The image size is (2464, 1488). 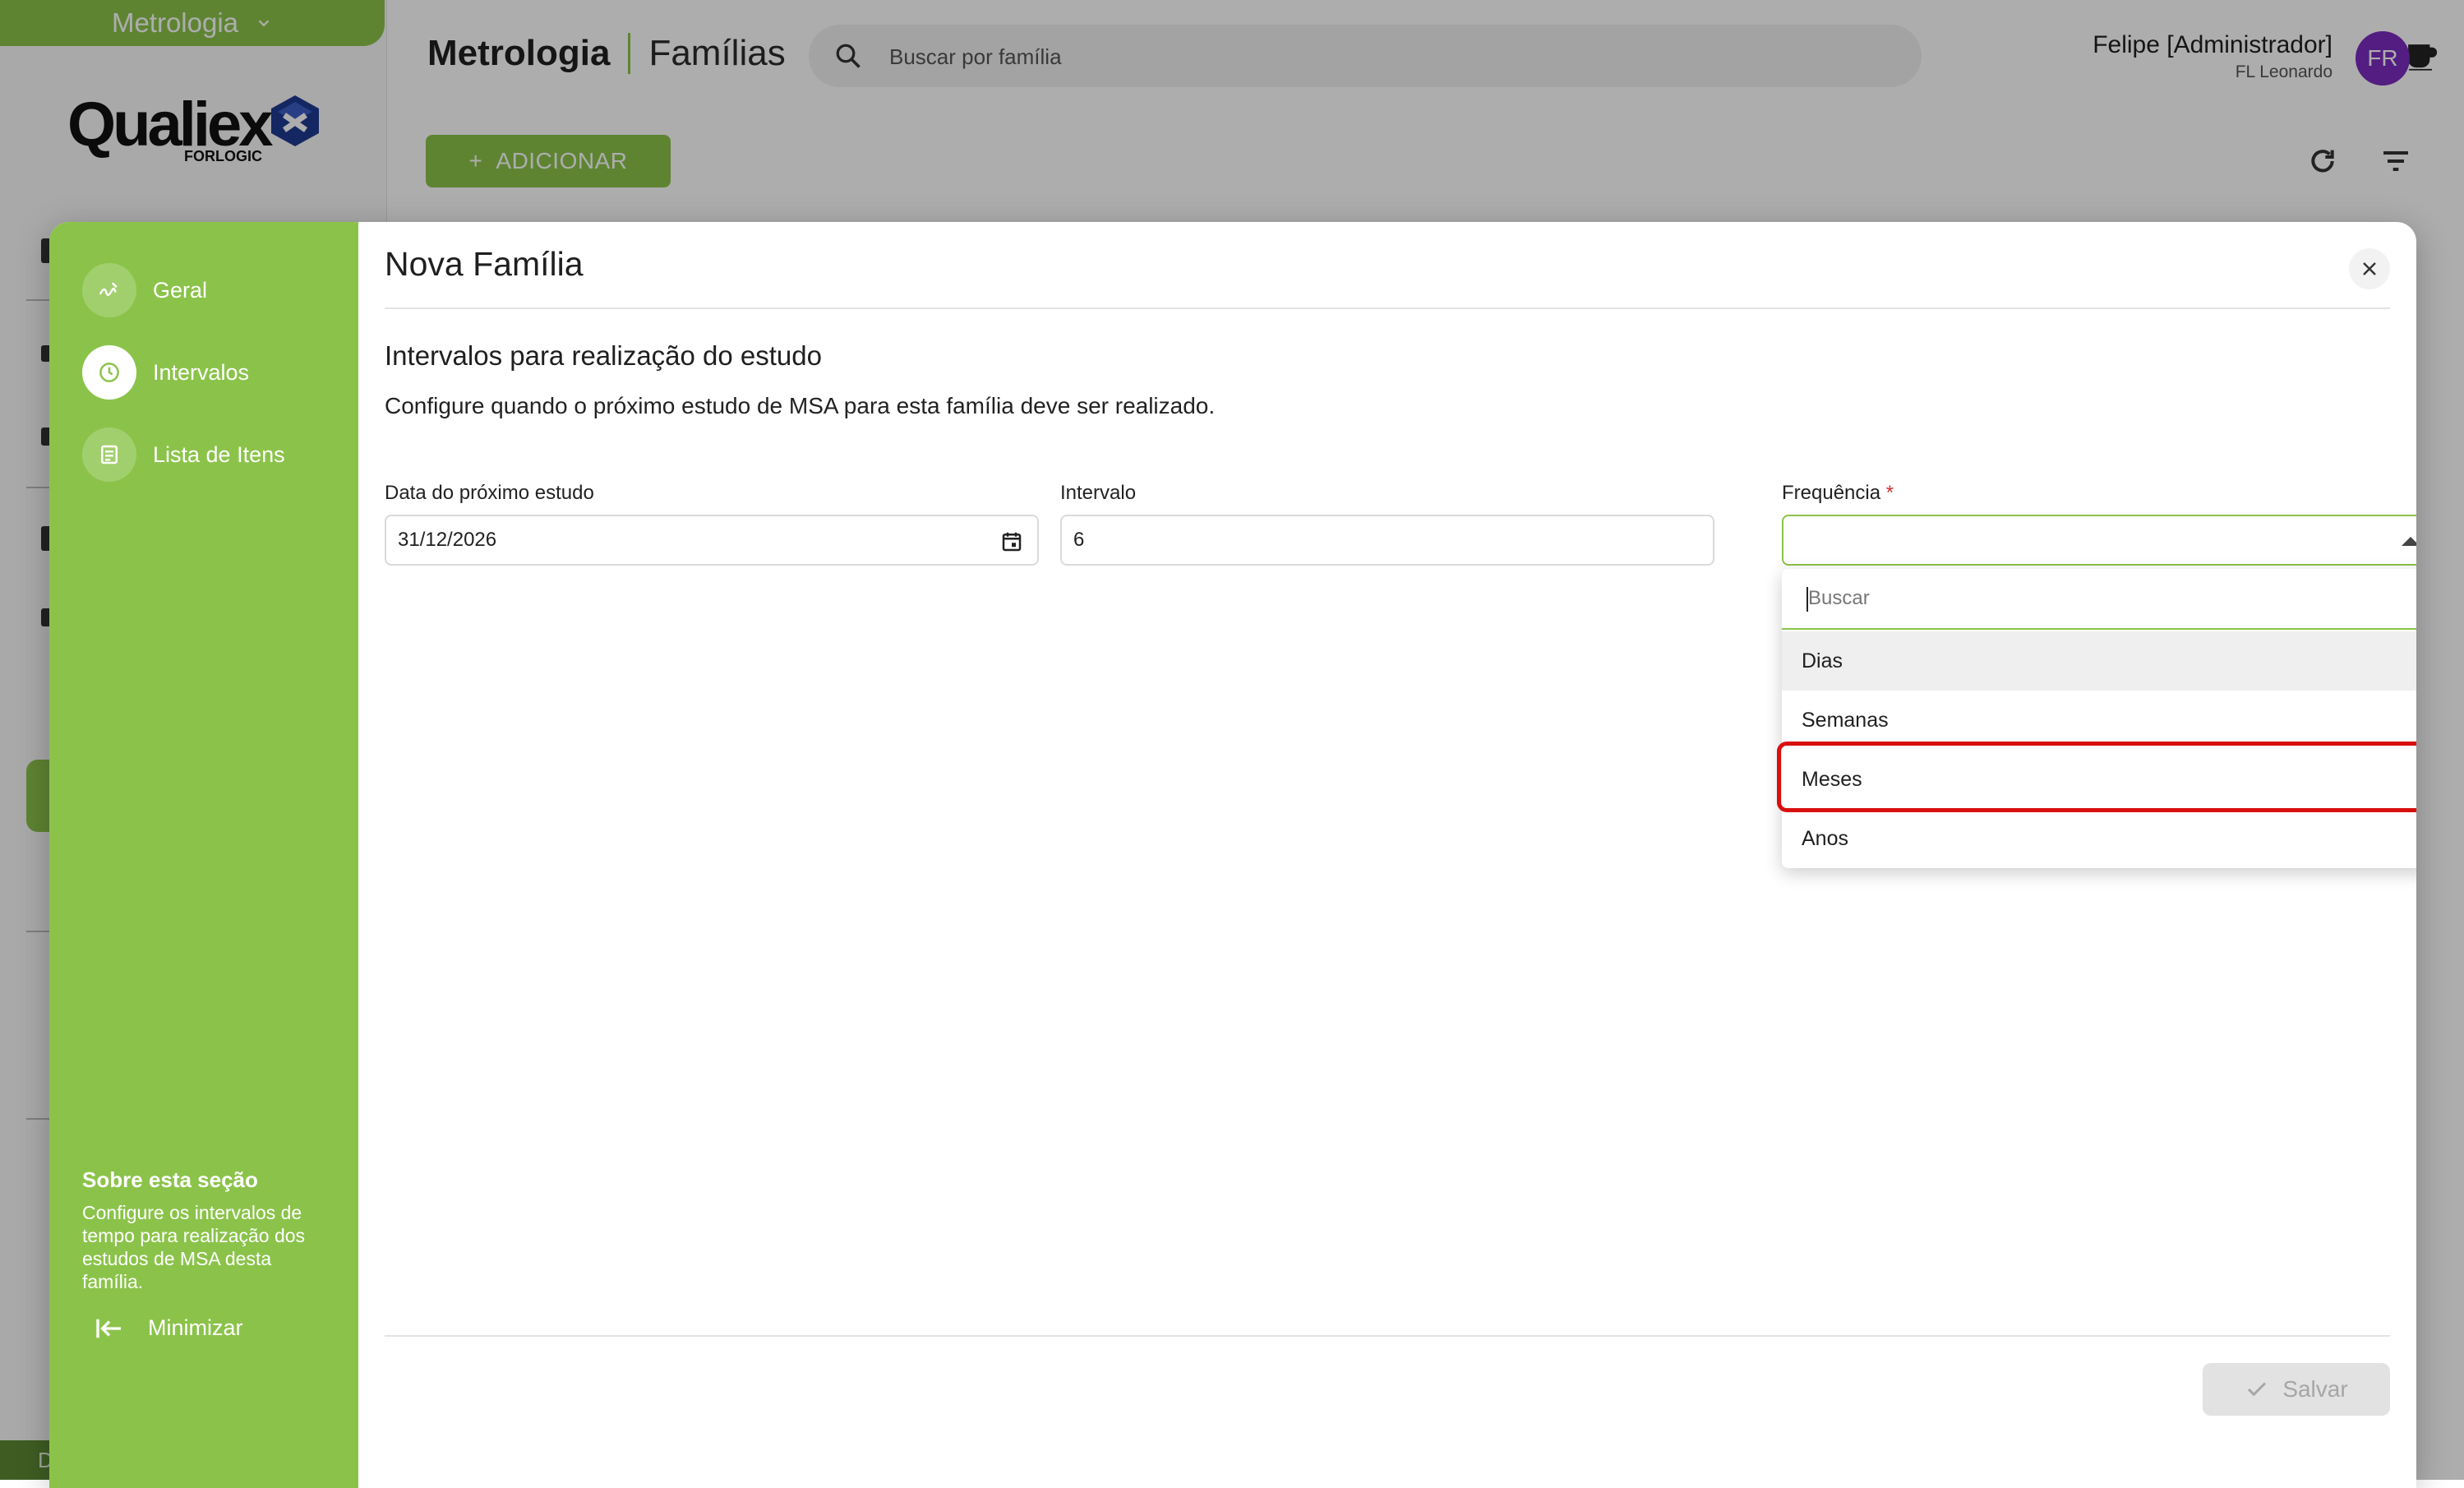 I want to click on option-dias: Dias, so click(x=2099, y=661).